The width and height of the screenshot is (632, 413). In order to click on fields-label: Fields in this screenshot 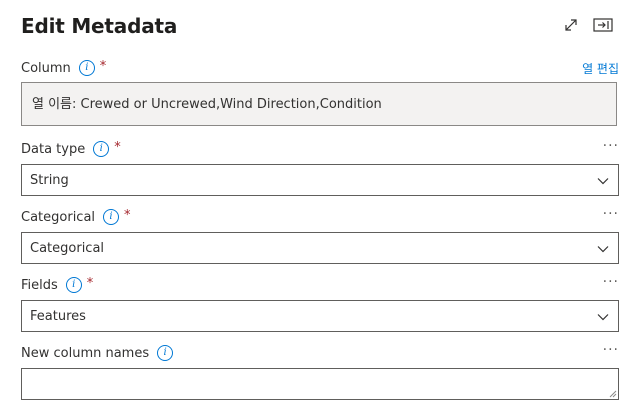, I will do `click(39, 285)`.